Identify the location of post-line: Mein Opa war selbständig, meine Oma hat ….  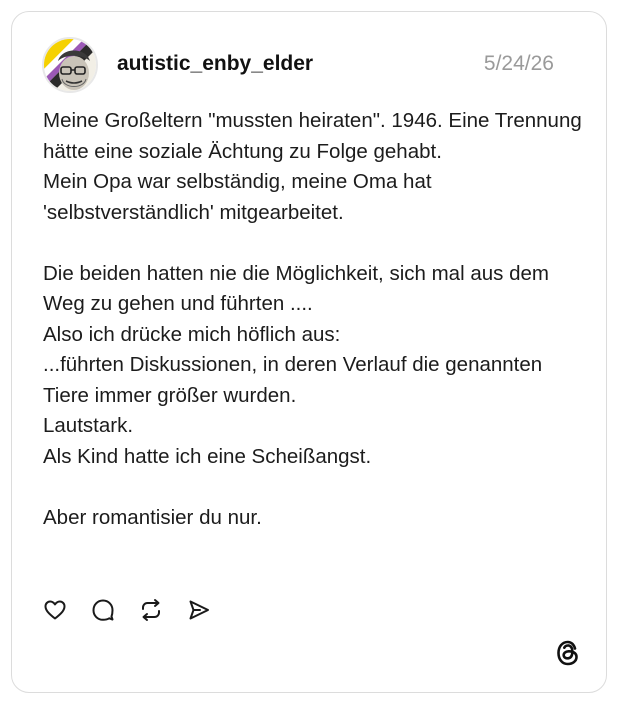
(240, 197).